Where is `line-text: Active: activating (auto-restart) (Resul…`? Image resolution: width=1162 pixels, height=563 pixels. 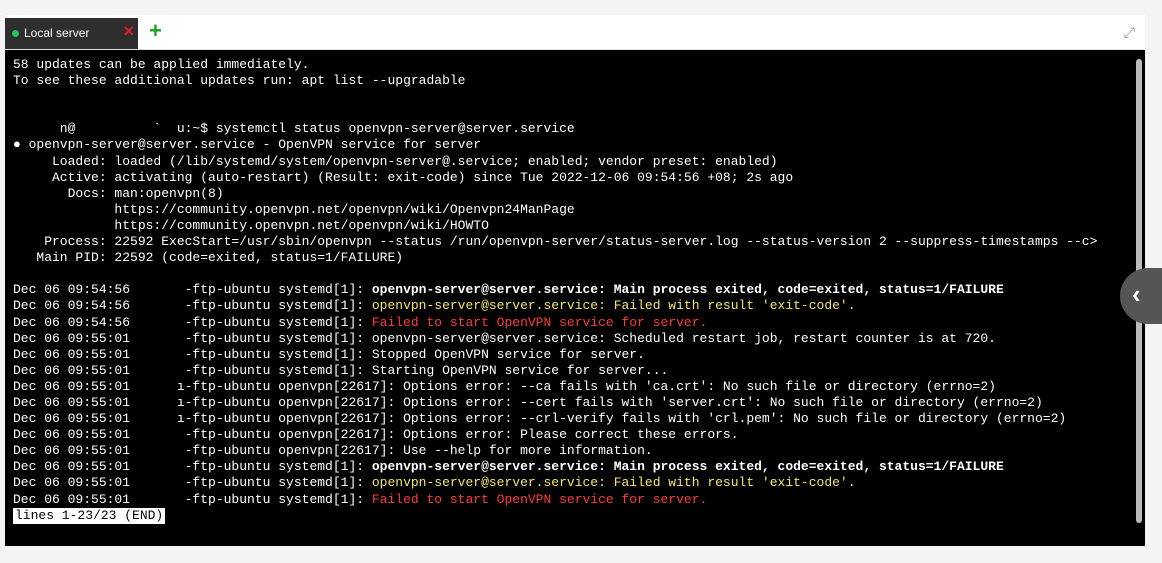 line-text: Active: activating (auto-restart) (Resul… is located at coordinates (403, 177).